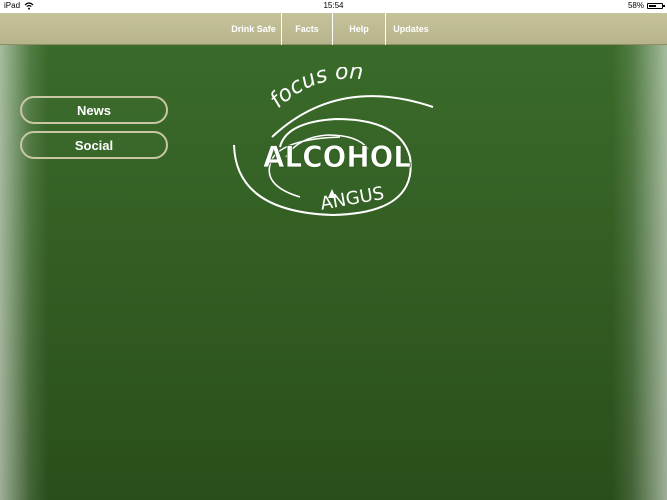  Describe the element at coordinates (254, 29) in the screenshot. I see `nav-item-drink-safe: Drink Safe` at that location.